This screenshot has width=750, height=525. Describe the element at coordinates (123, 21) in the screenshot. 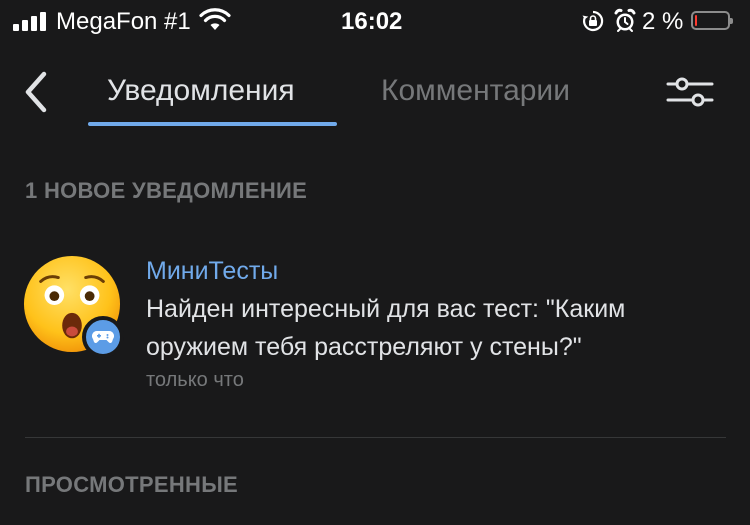

I see `carrier-name: MegaFon #1` at that location.